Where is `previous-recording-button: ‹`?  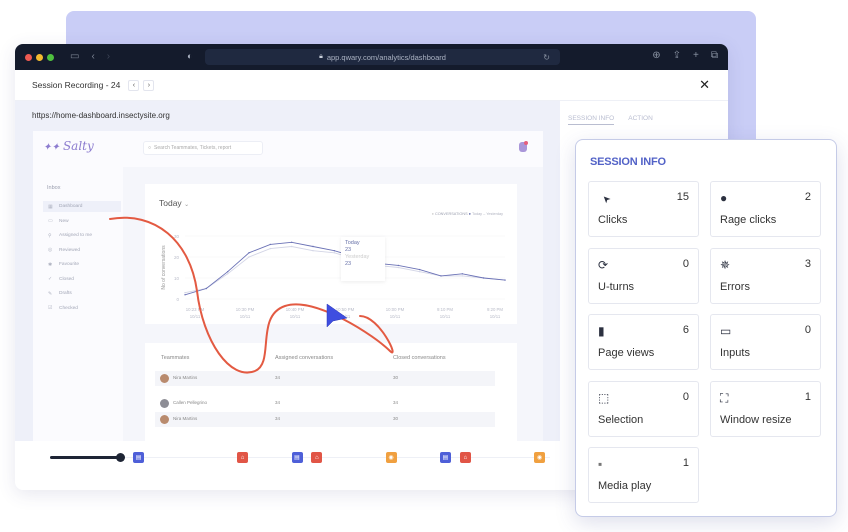
previous-recording-button: ‹ is located at coordinates (134, 85).